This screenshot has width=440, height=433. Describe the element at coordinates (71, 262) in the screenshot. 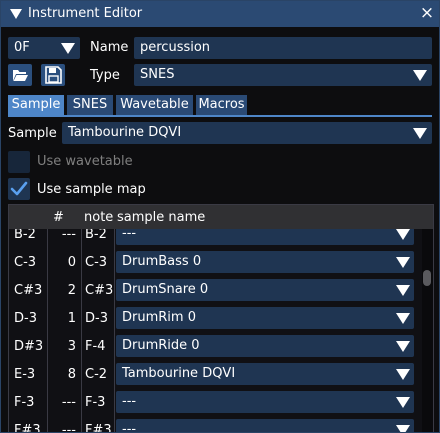

I see `row-number: 0` at that location.